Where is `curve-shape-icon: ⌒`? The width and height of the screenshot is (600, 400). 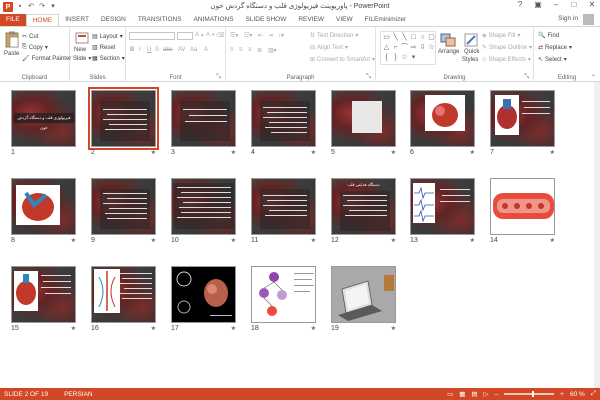
curve-shape-icon: ⌒ is located at coordinates (404, 48).